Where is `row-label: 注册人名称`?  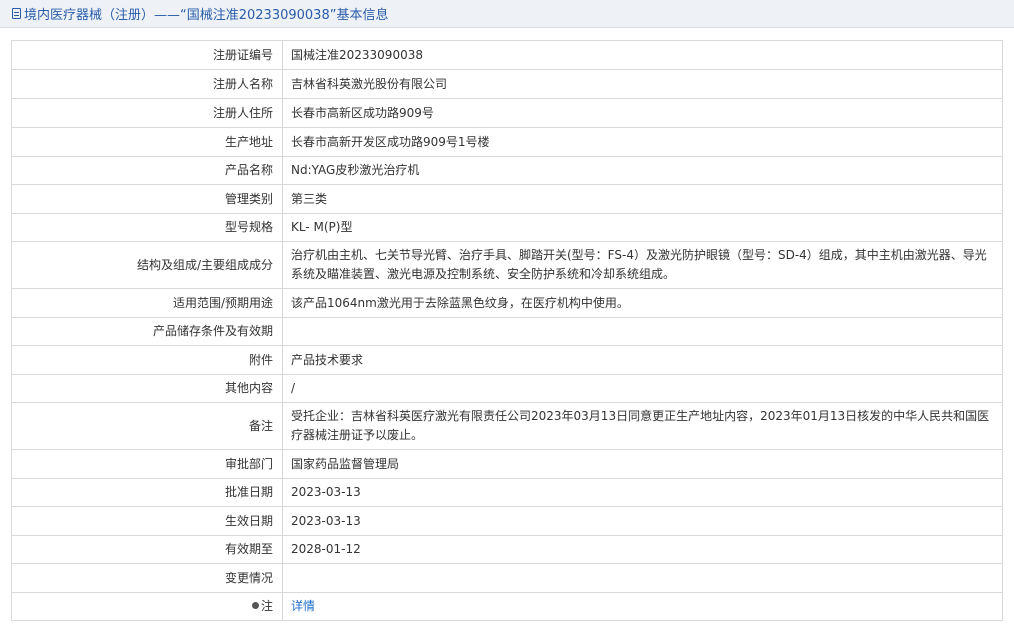 row-label: 注册人名称 is located at coordinates (147, 84).